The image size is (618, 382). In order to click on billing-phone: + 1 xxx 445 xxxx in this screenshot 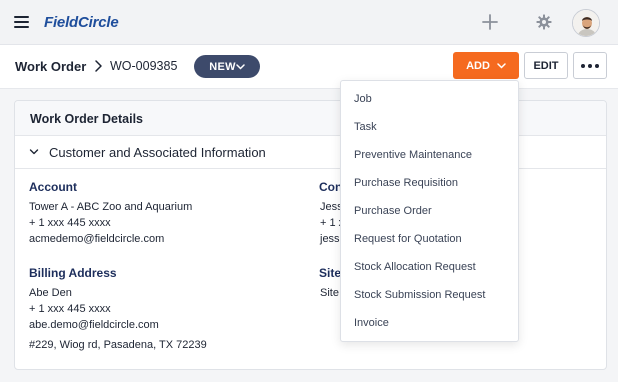, I will do `click(70, 309)`.